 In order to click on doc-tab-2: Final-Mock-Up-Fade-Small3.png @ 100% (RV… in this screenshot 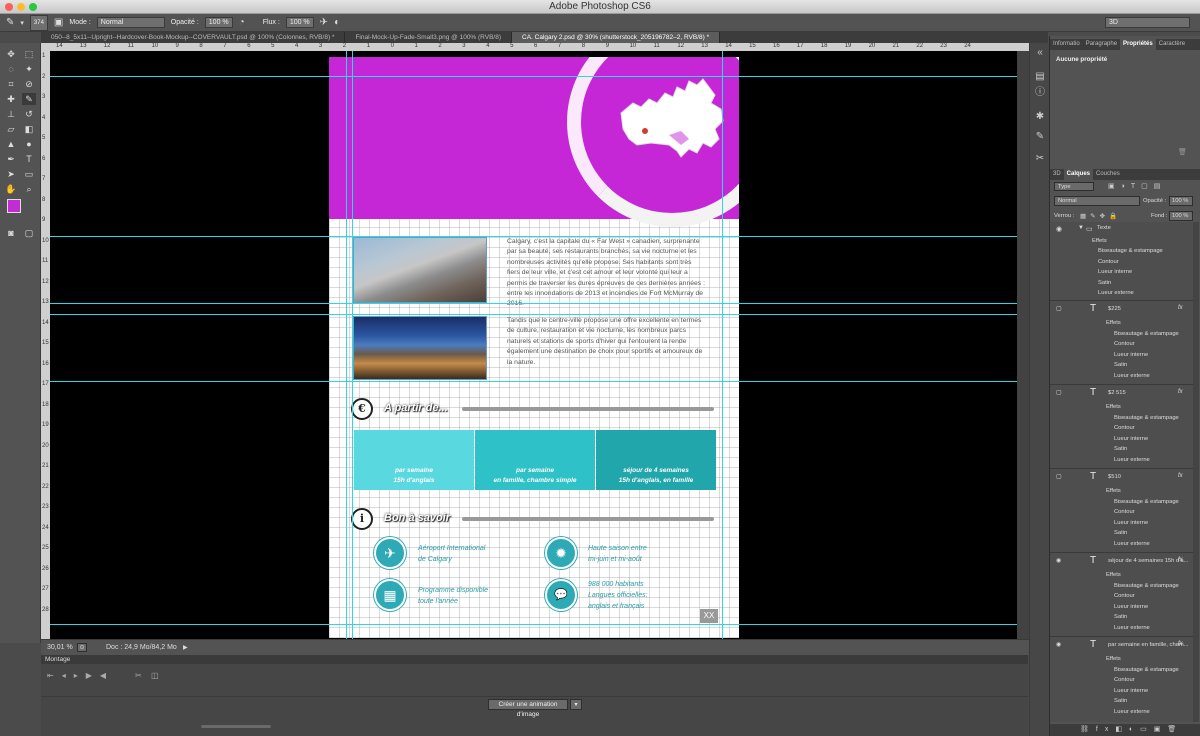, I will do `click(429, 37)`.